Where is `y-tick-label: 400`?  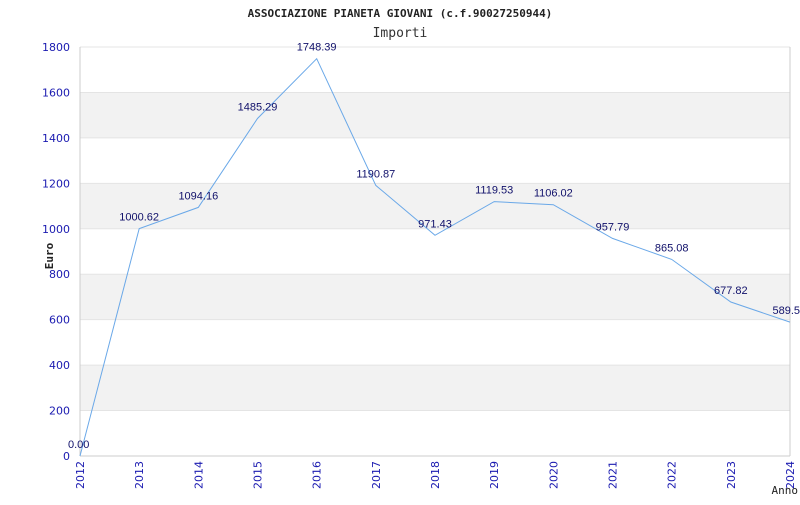 y-tick-label: 400 is located at coordinates (59, 365).